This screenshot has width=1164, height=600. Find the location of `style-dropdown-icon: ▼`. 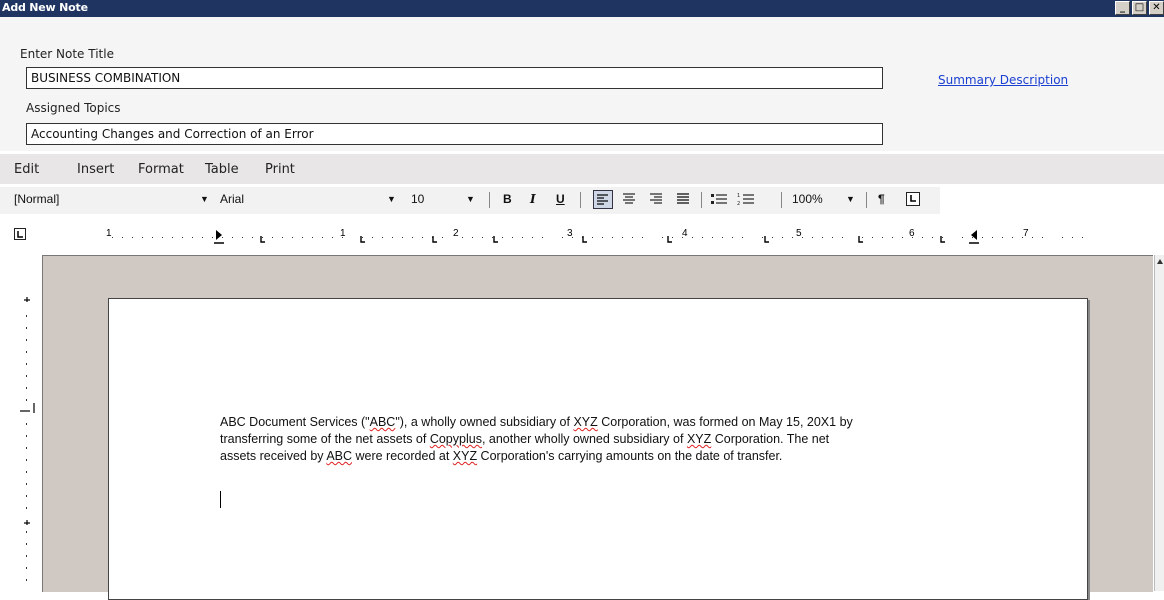

style-dropdown-icon: ▼ is located at coordinates (204, 199).